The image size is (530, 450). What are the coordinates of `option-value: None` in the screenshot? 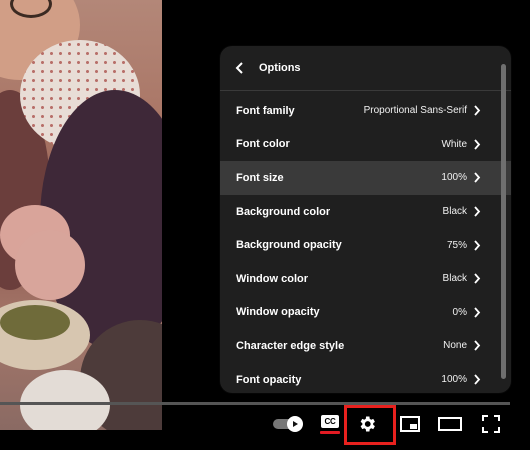 It's located at (455, 346).